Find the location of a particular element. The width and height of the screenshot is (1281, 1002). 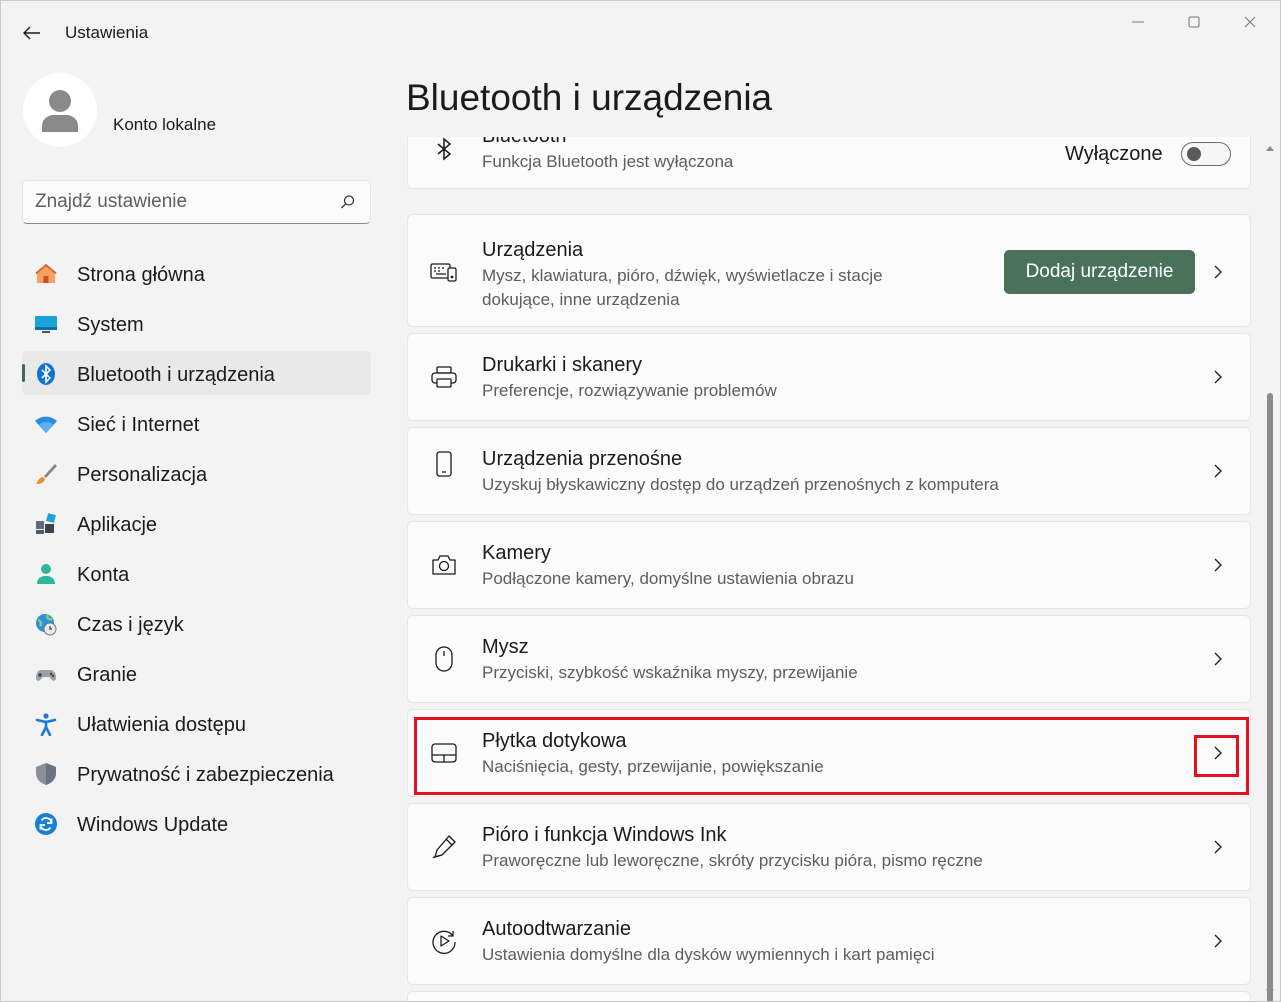

sidebar-item-apps: Aplikacje is located at coordinates (196, 523).